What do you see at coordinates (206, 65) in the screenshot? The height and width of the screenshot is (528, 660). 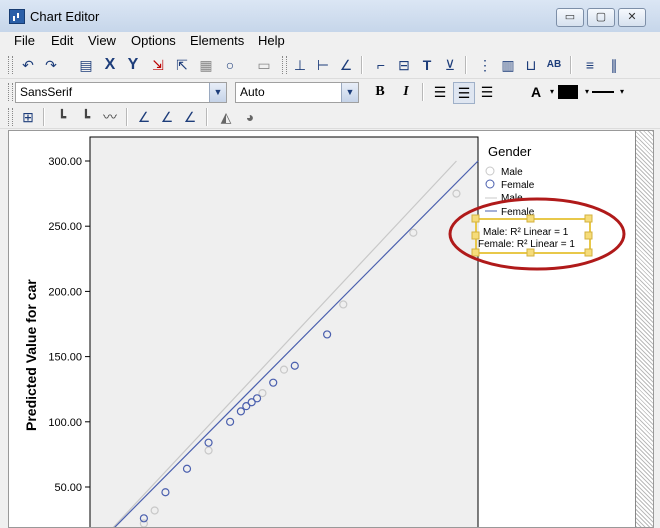 I see `chart-area-icon: ▦` at bounding box center [206, 65].